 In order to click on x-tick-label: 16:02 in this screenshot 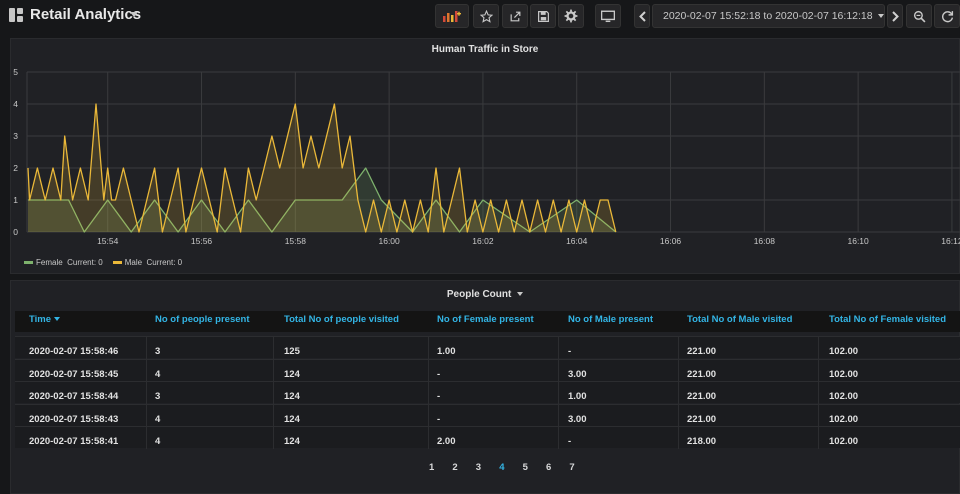, I will do `click(483, 241)`.